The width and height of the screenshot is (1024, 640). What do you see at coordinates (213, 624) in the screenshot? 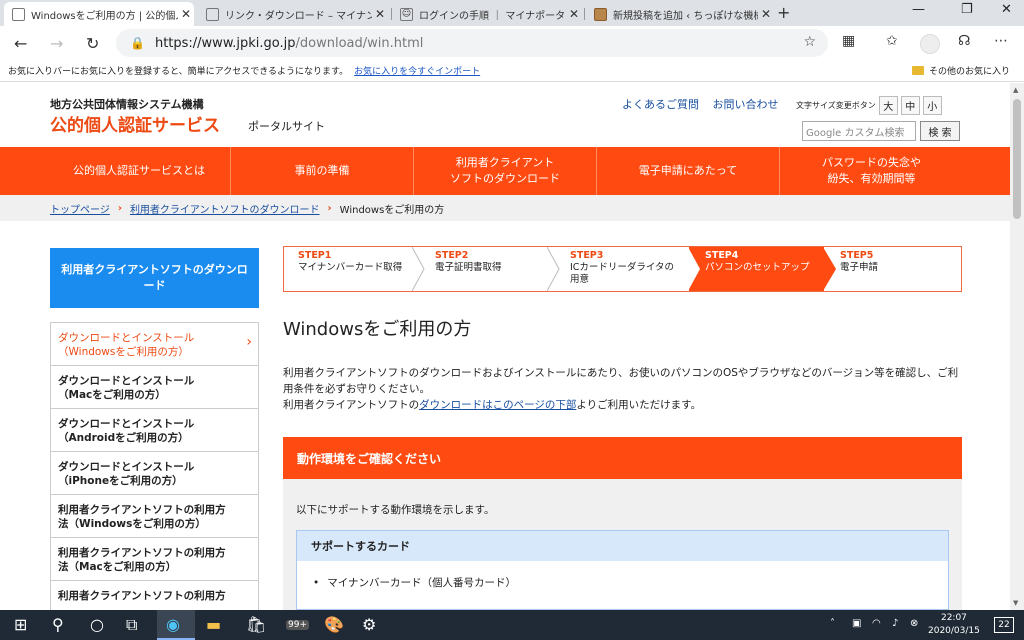
I see `file-explorer-icon: ▬` at bounding box center [213, 624].